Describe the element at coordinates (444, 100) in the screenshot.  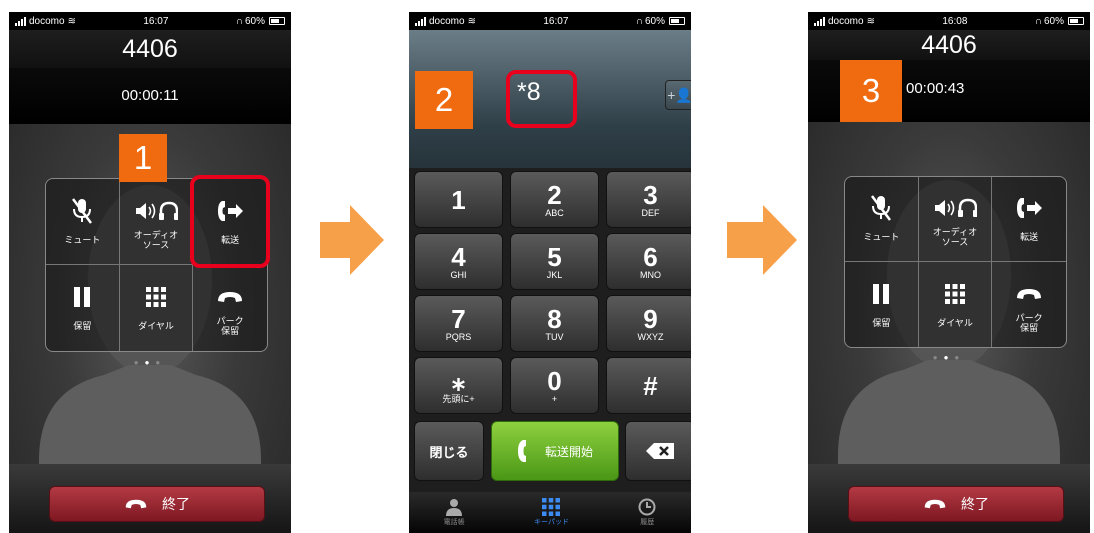
I see `step-badge-2: 2` at that location.